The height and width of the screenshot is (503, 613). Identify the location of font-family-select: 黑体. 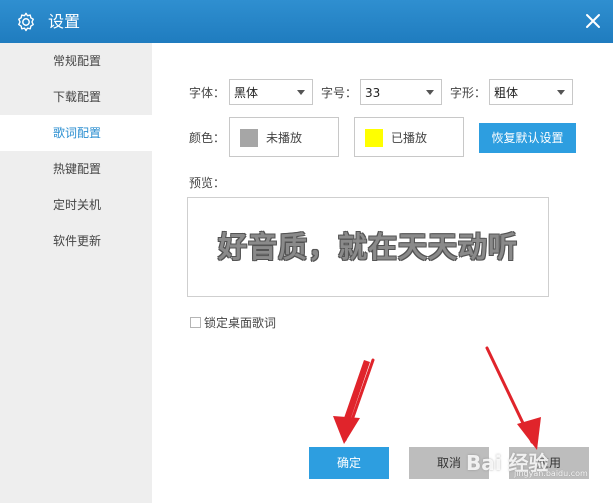
(271, 92).